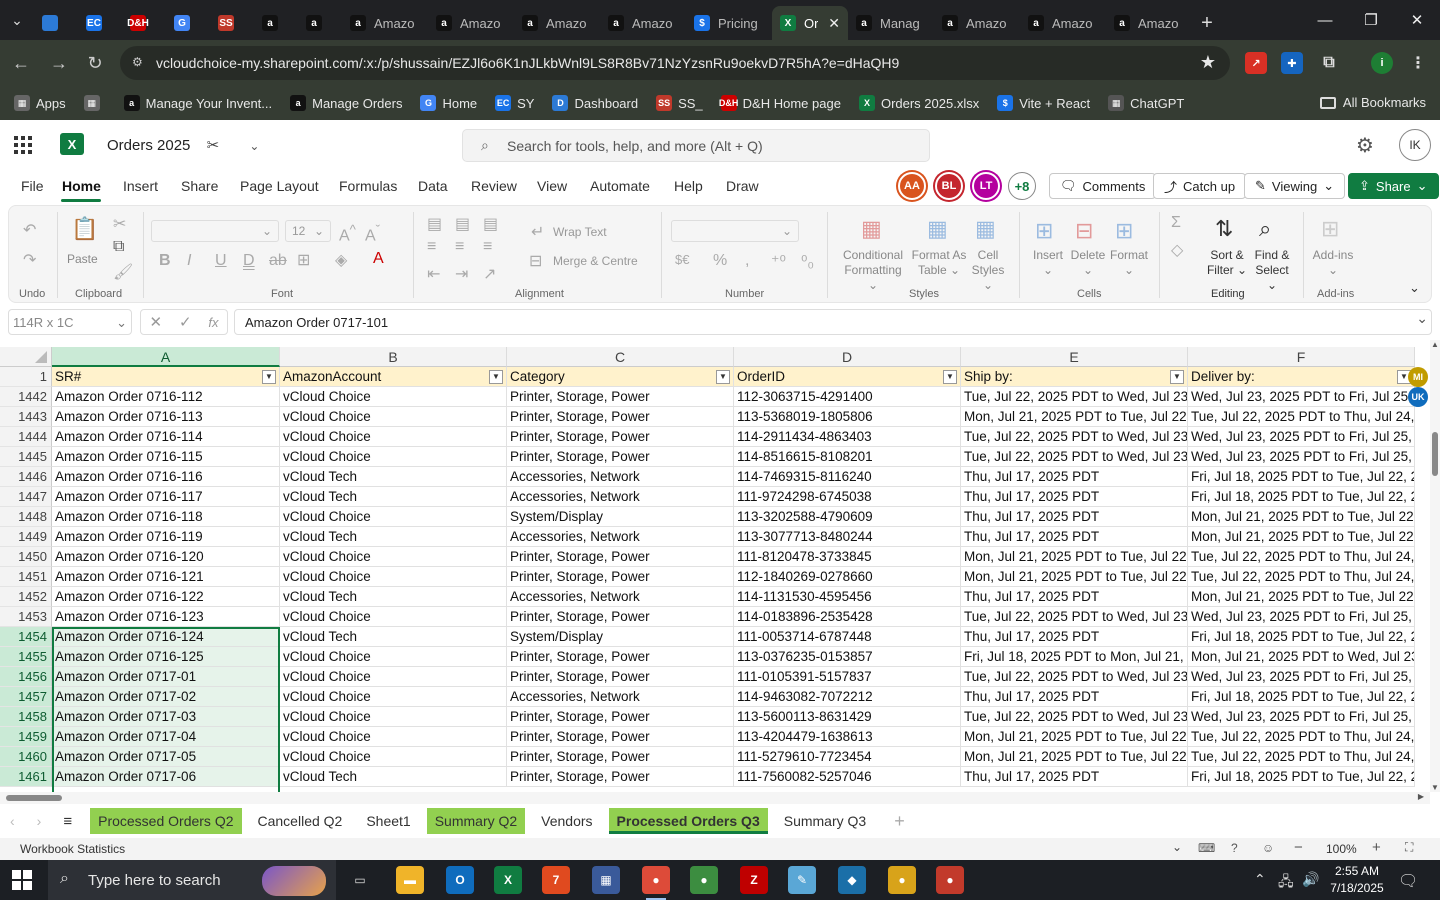 The width and height of the screenshot is (1440, 900). Describe the element at coordinates (1325, 20) in the screenshot. I see `minimize-icon: —` at that location.